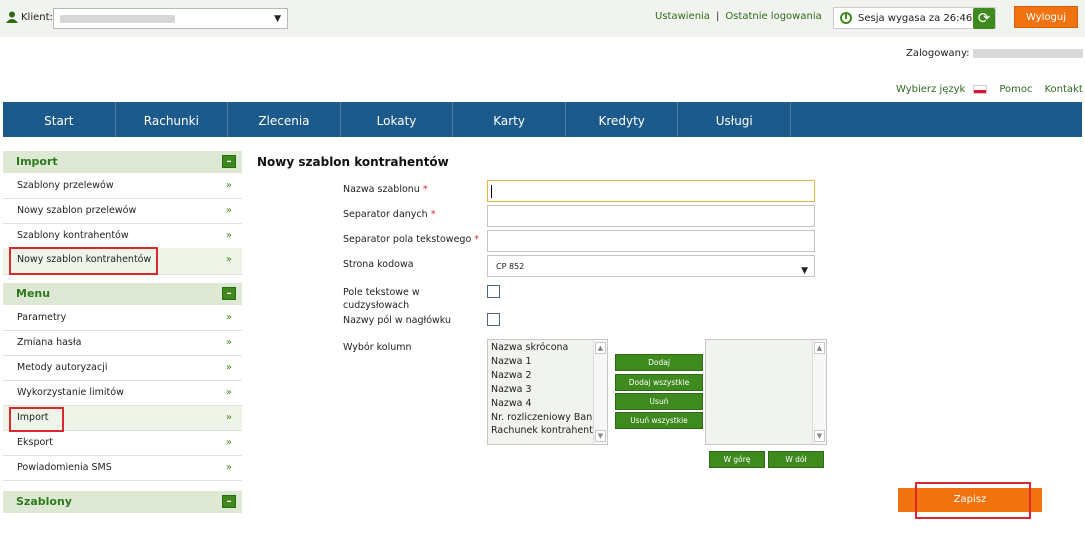  What do you see at coordinates (49, 342) in the screenshot?
I see `sidebar-item-label: Zmiana hasła` at bounding box center [49, 342].